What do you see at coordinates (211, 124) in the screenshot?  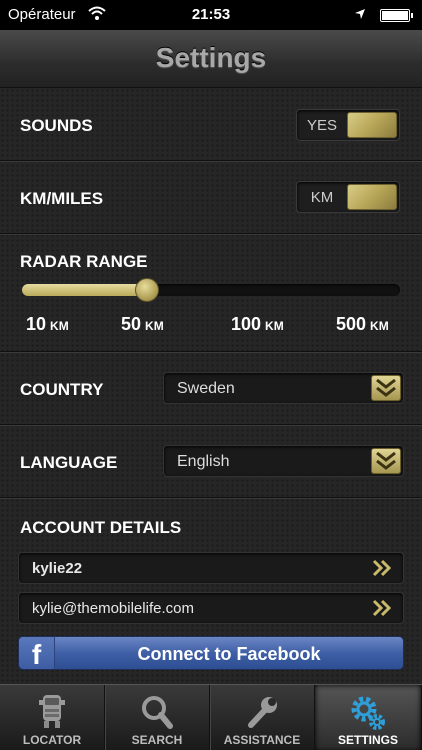 I see `sounds-row: SOUNDS YES` at bounding box center [211, 124].